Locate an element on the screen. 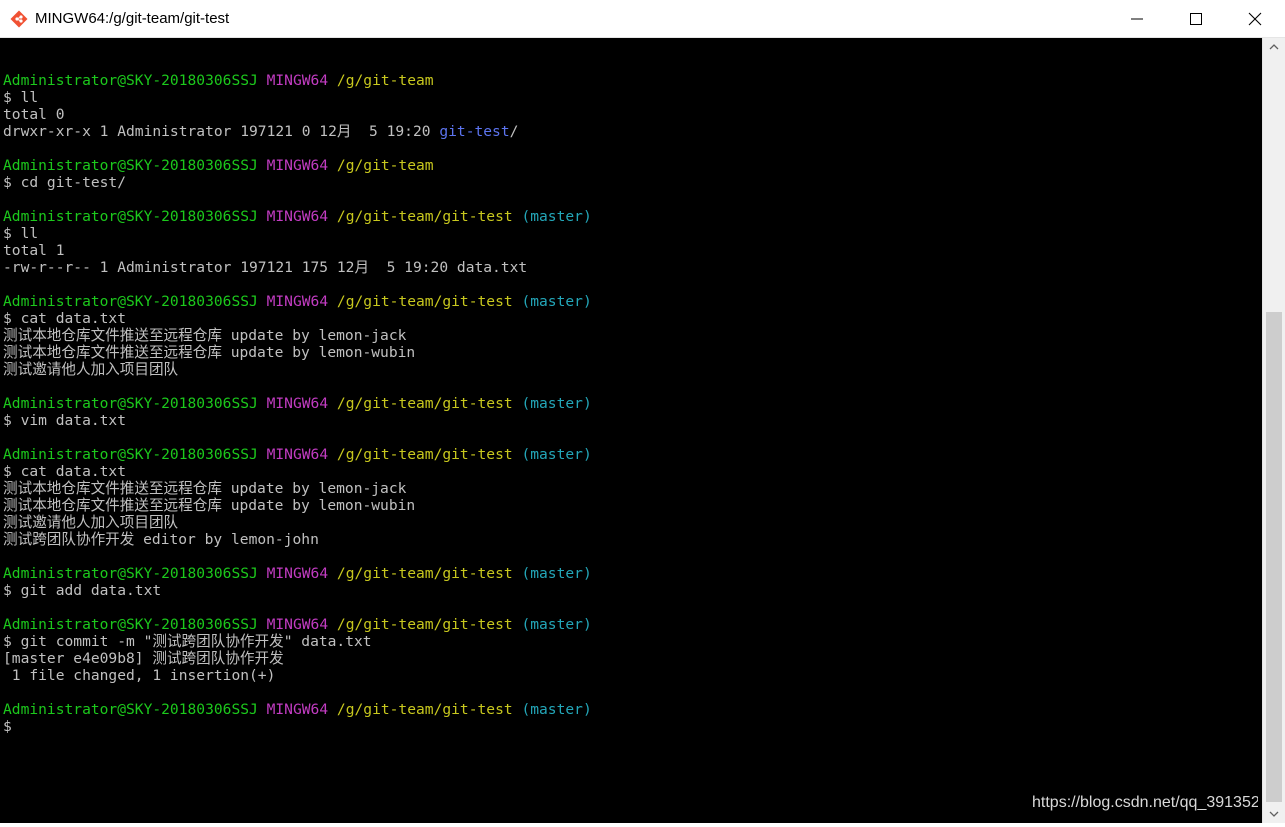  line-text: total 1 is located at coordinates (34, 250).